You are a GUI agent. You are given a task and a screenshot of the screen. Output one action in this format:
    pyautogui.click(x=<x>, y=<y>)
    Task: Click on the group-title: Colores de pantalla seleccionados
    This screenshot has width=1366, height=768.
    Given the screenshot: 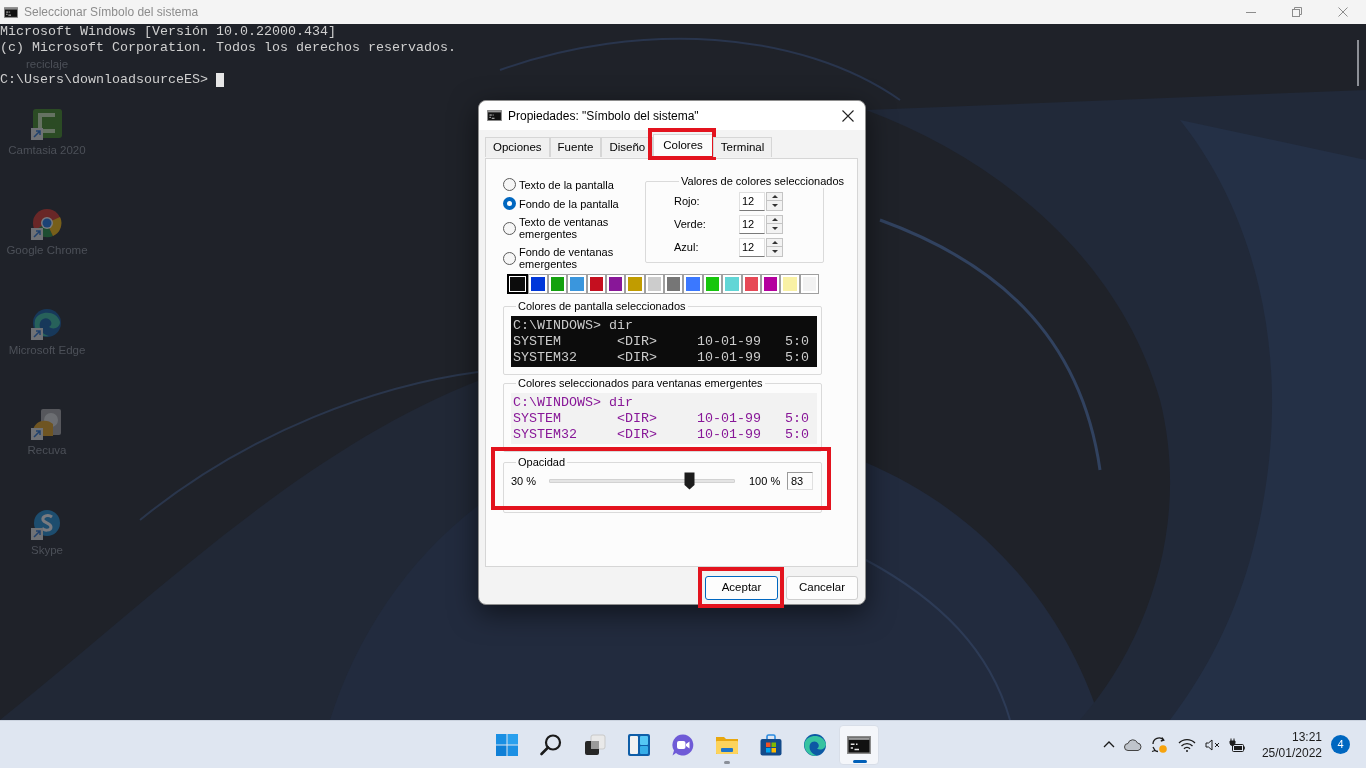 What is the action you would take?
    pyautogui.click(x=602, y=306)
    